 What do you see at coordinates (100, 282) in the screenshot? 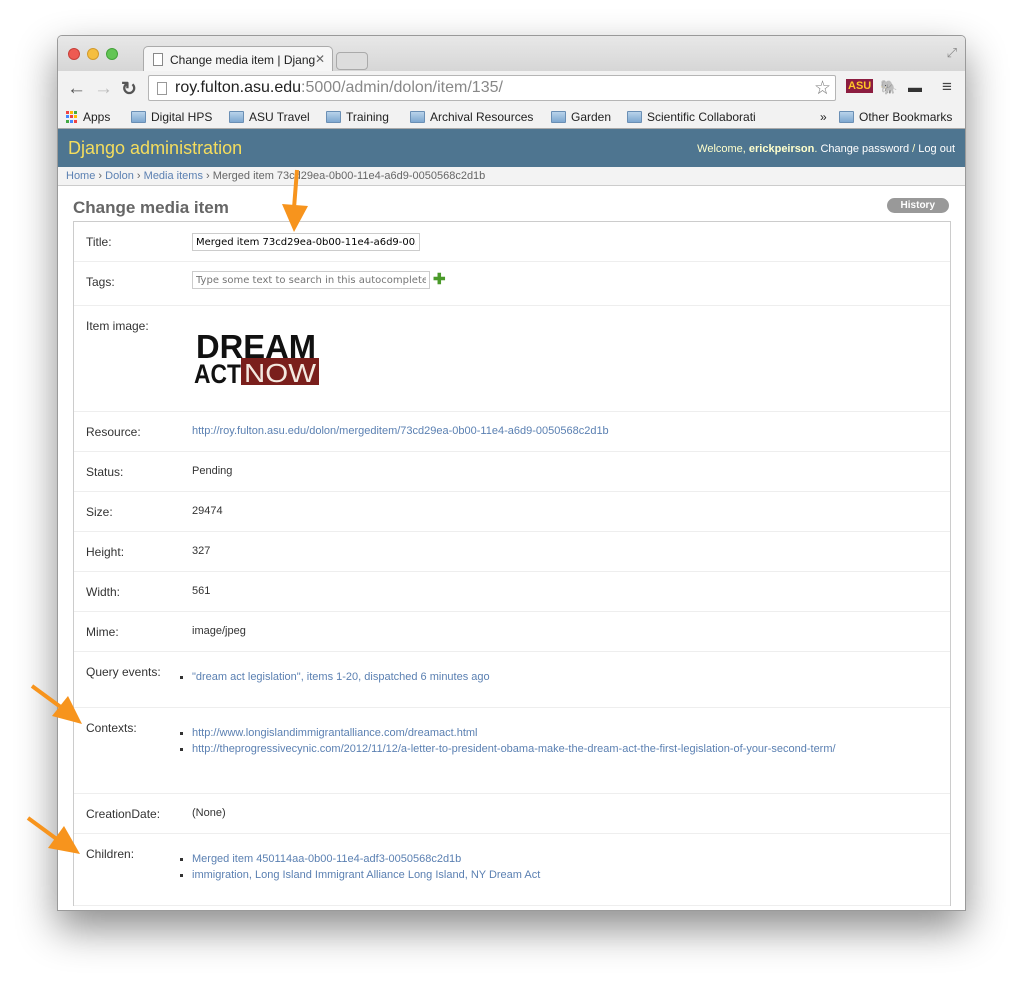
I see `field-label: Tags:` at bounding box center [100, 282].